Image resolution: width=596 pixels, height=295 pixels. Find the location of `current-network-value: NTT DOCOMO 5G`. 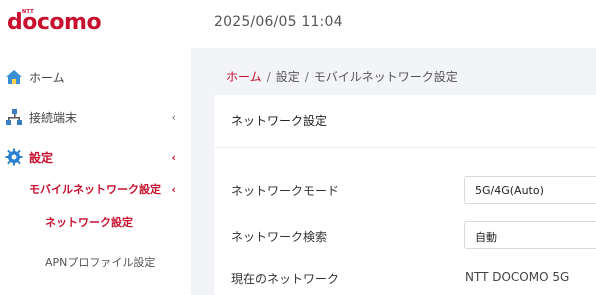

current-network-value: NTT DOCOMO 5G is located at coordinates (517, 277).